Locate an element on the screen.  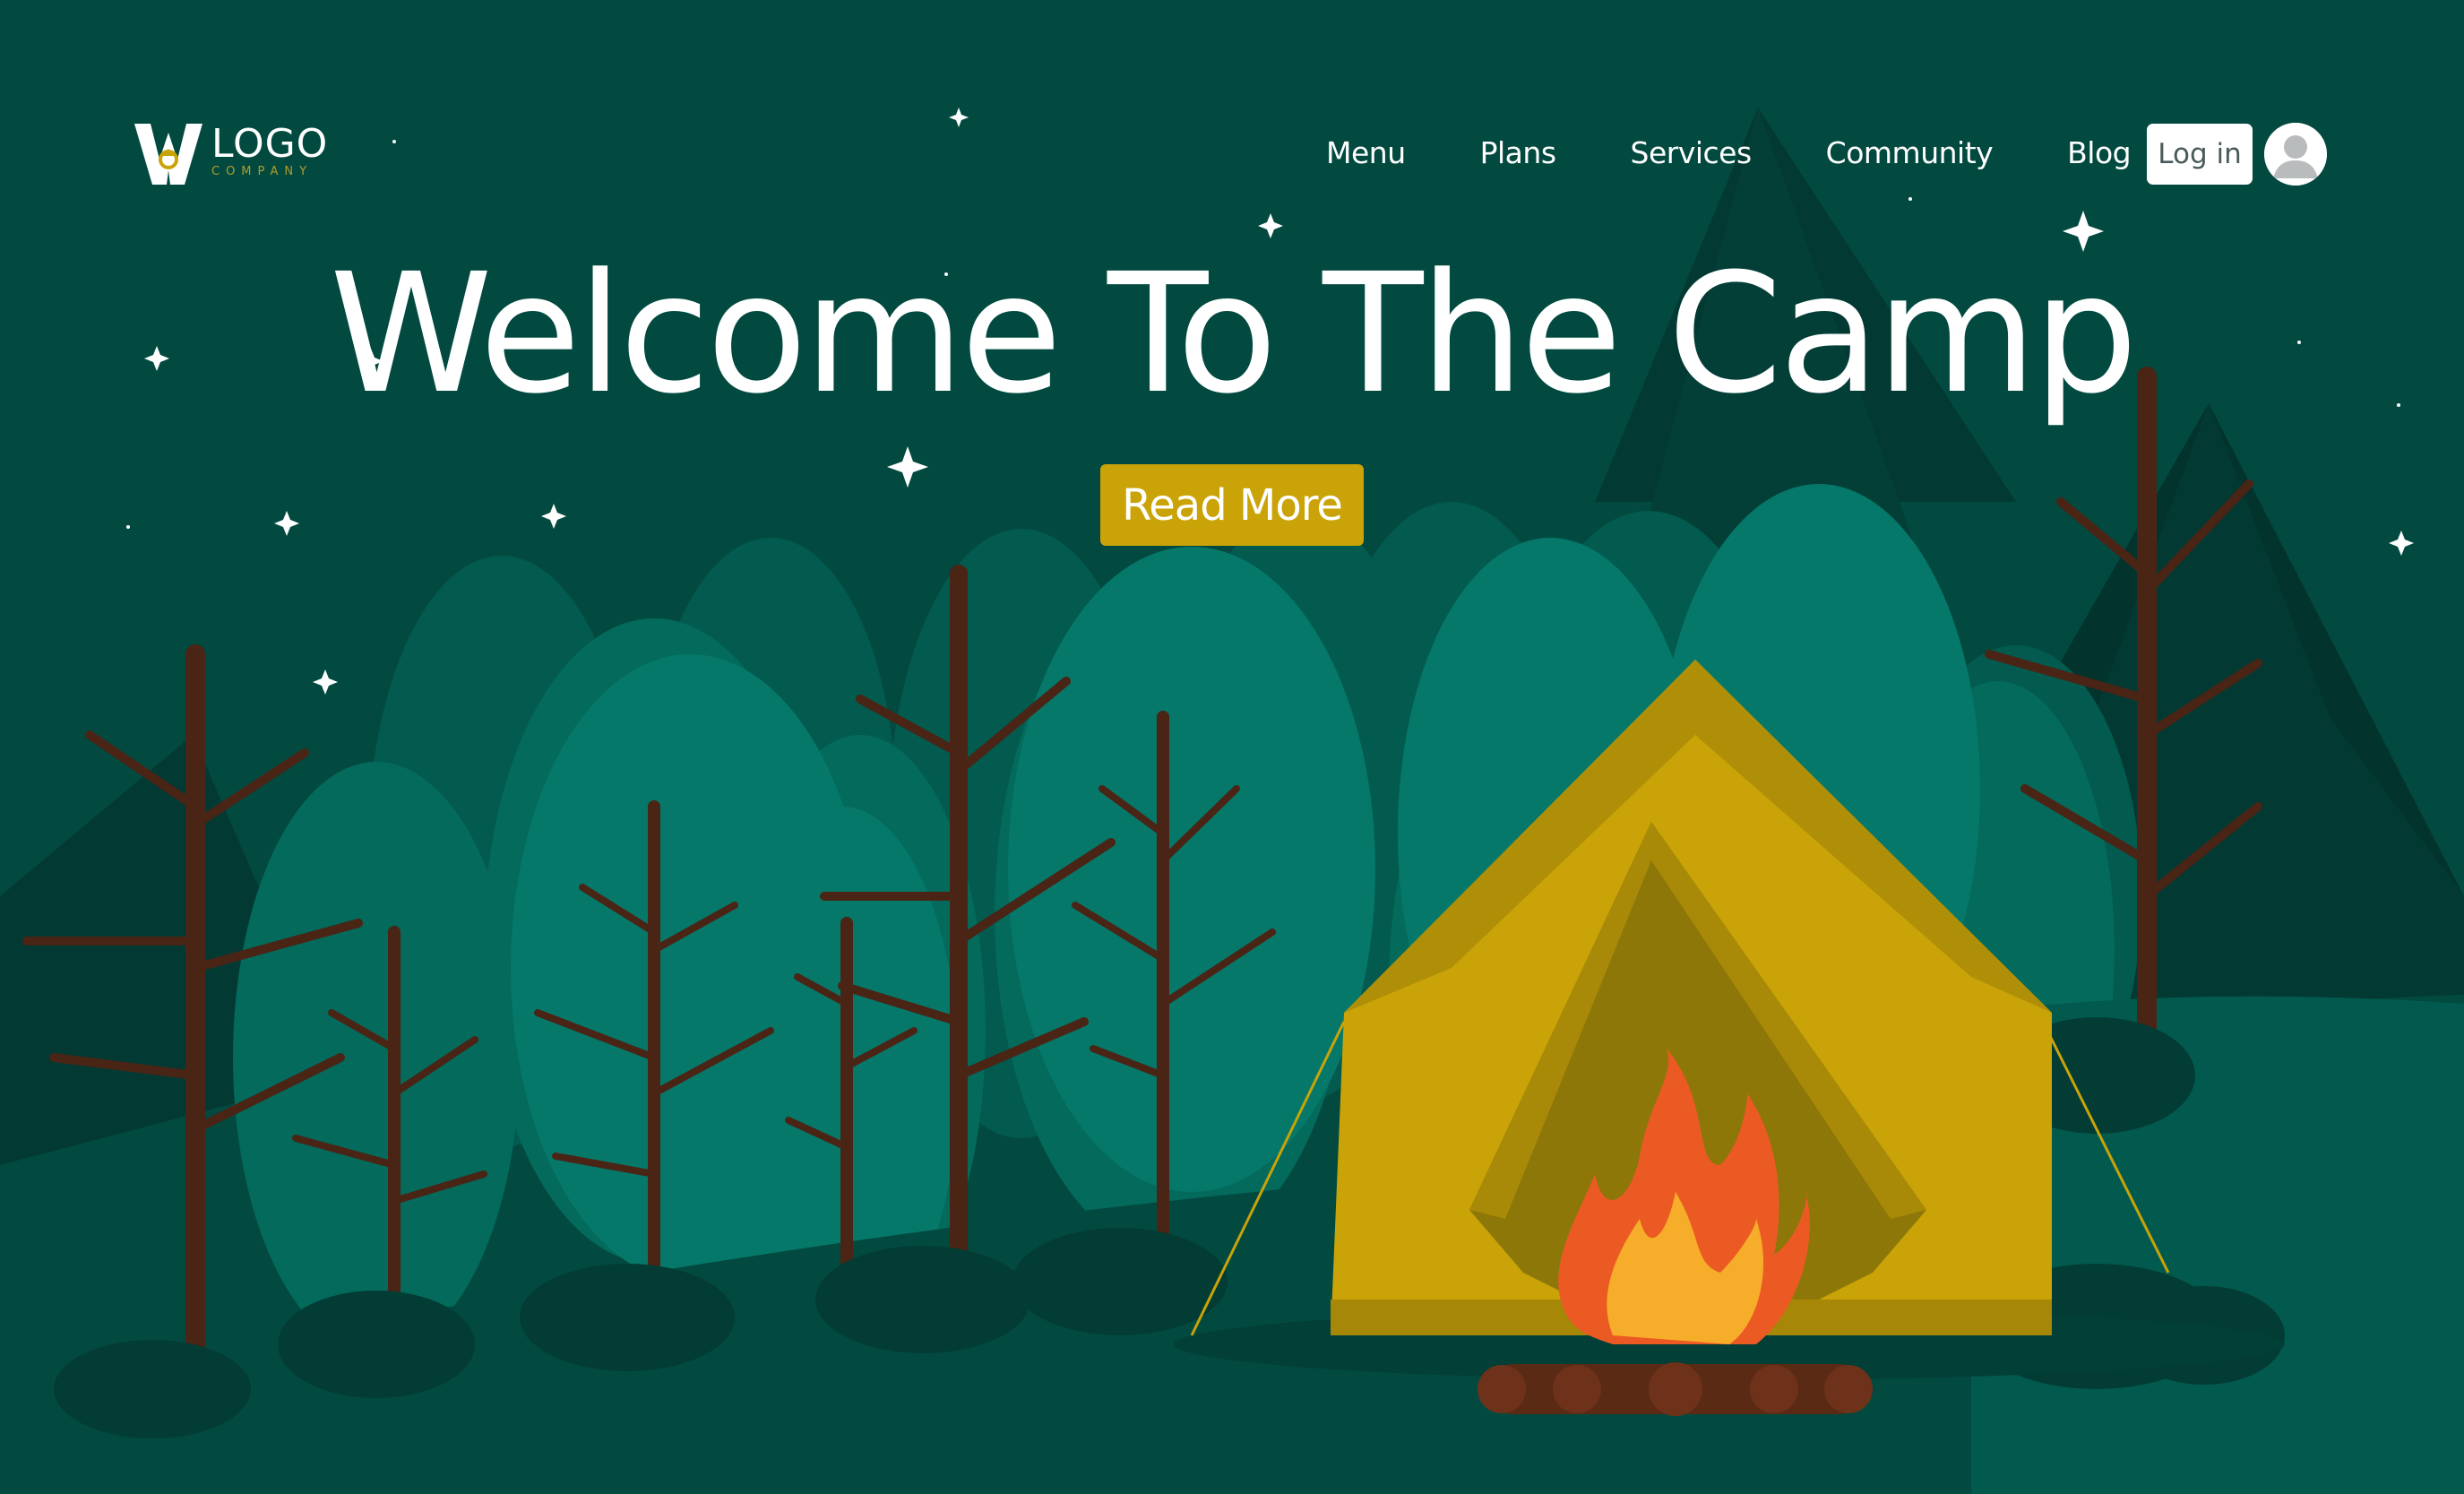
company-logo: LOGO COMPANY is located at coordinates (231, 154).